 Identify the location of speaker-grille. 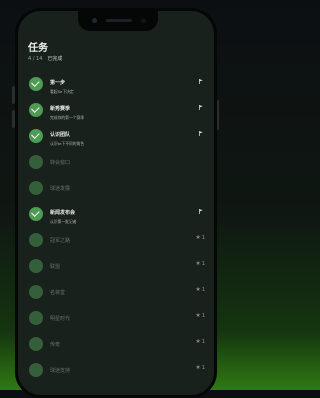
(119, 20).